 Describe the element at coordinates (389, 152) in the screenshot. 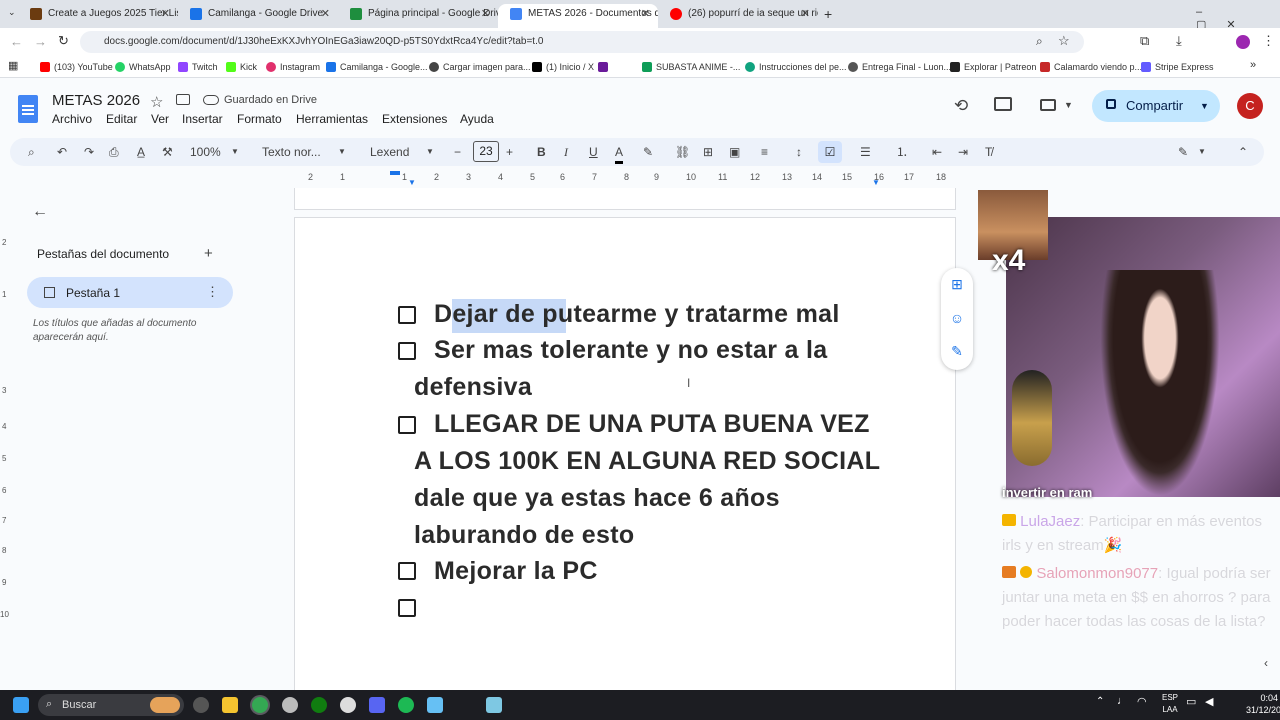

I see `font-select: Lexend` at that location.